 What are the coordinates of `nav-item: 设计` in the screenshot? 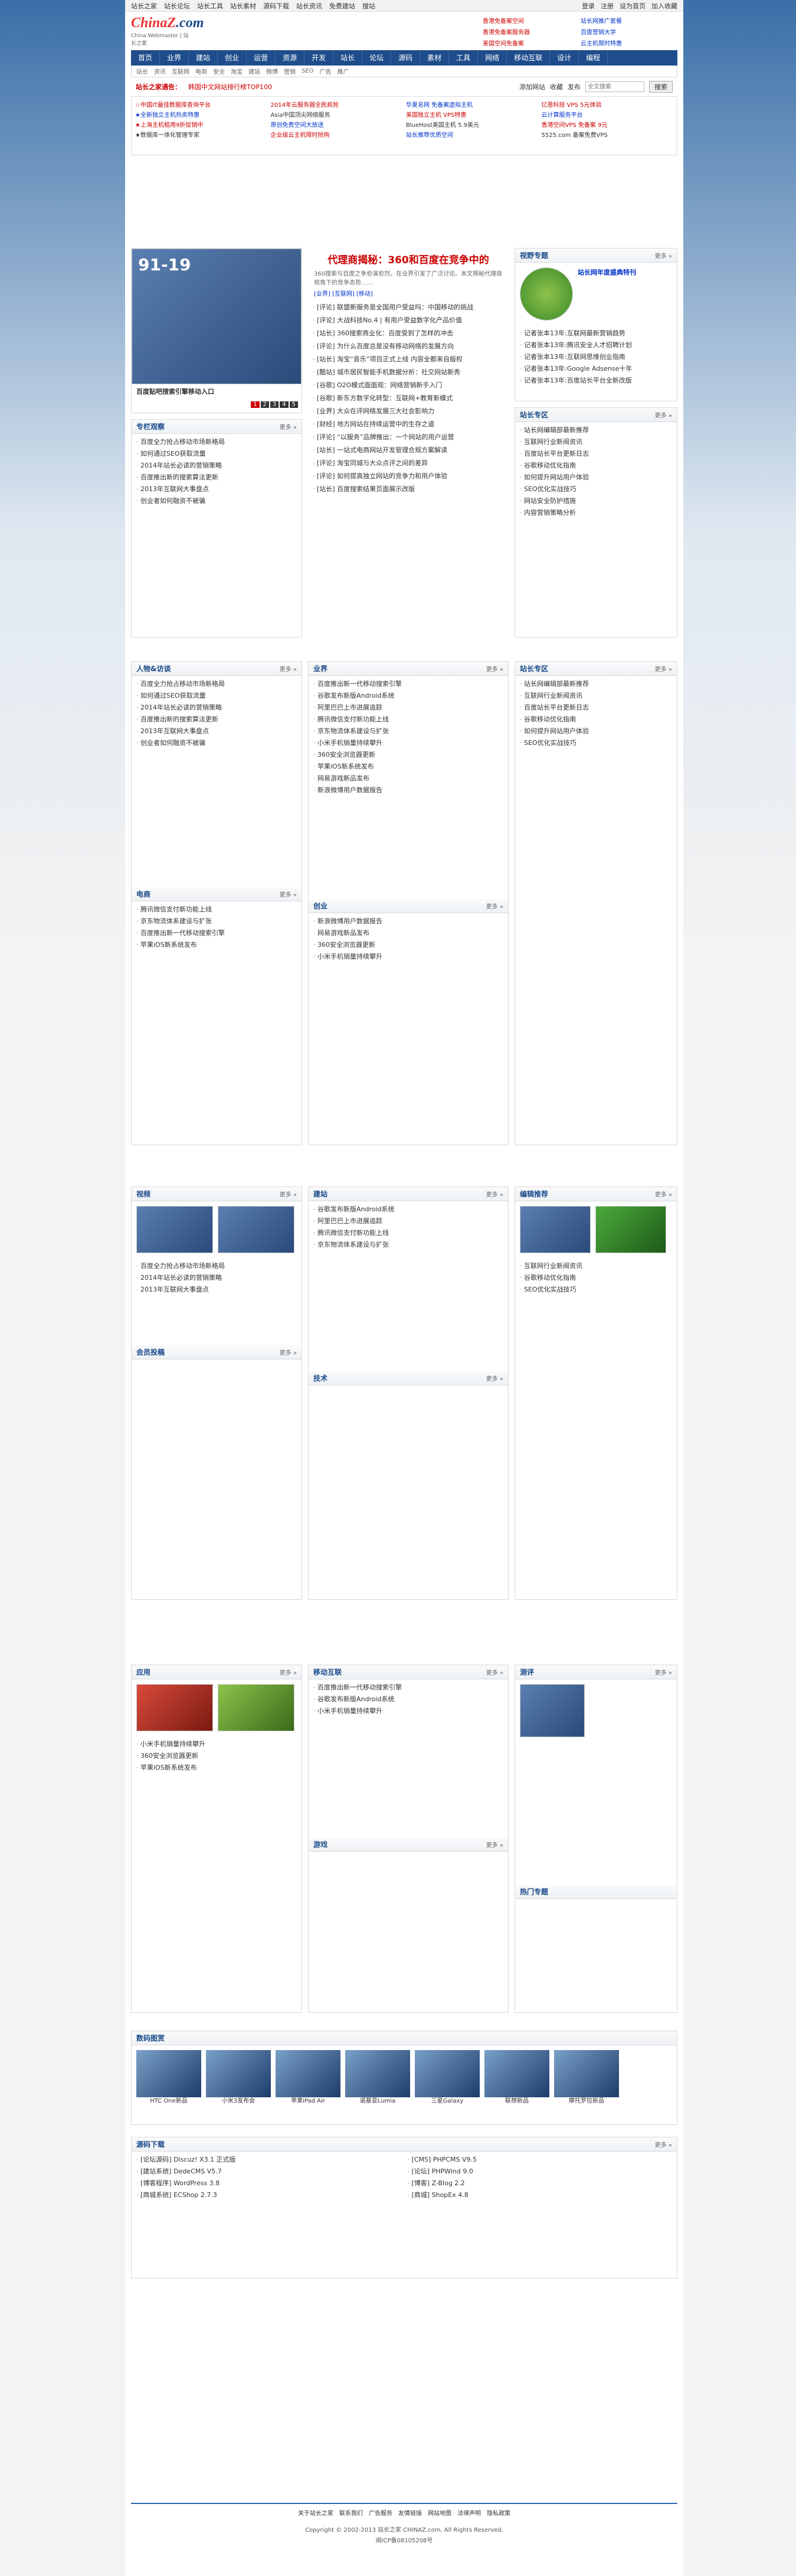 It's located at (564, 58).